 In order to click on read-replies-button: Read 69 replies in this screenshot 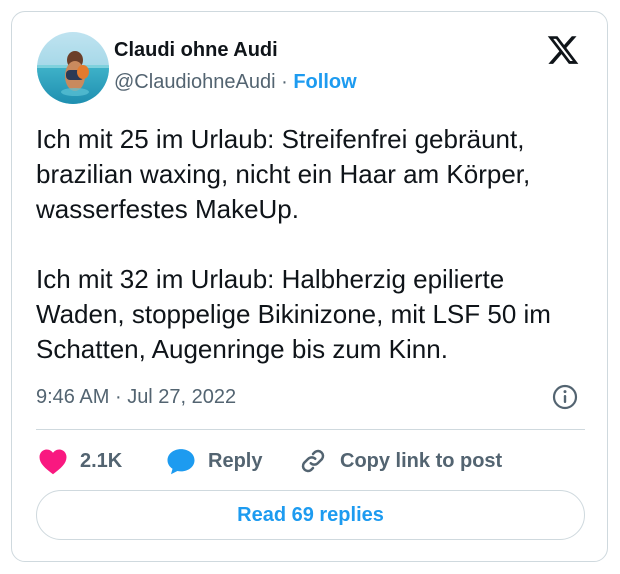, I will do `click(310, 515)`.